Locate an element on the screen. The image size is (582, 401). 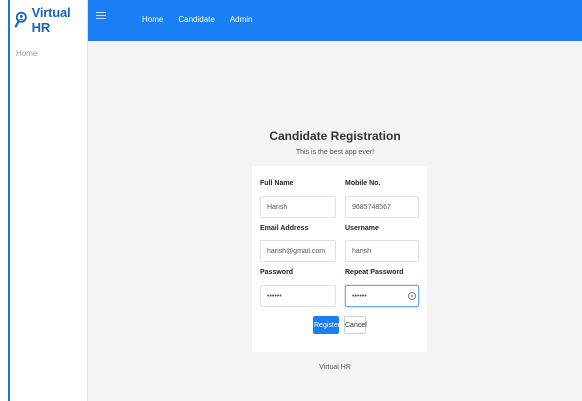
hamburger-icon is located at coordinates (101, 16).